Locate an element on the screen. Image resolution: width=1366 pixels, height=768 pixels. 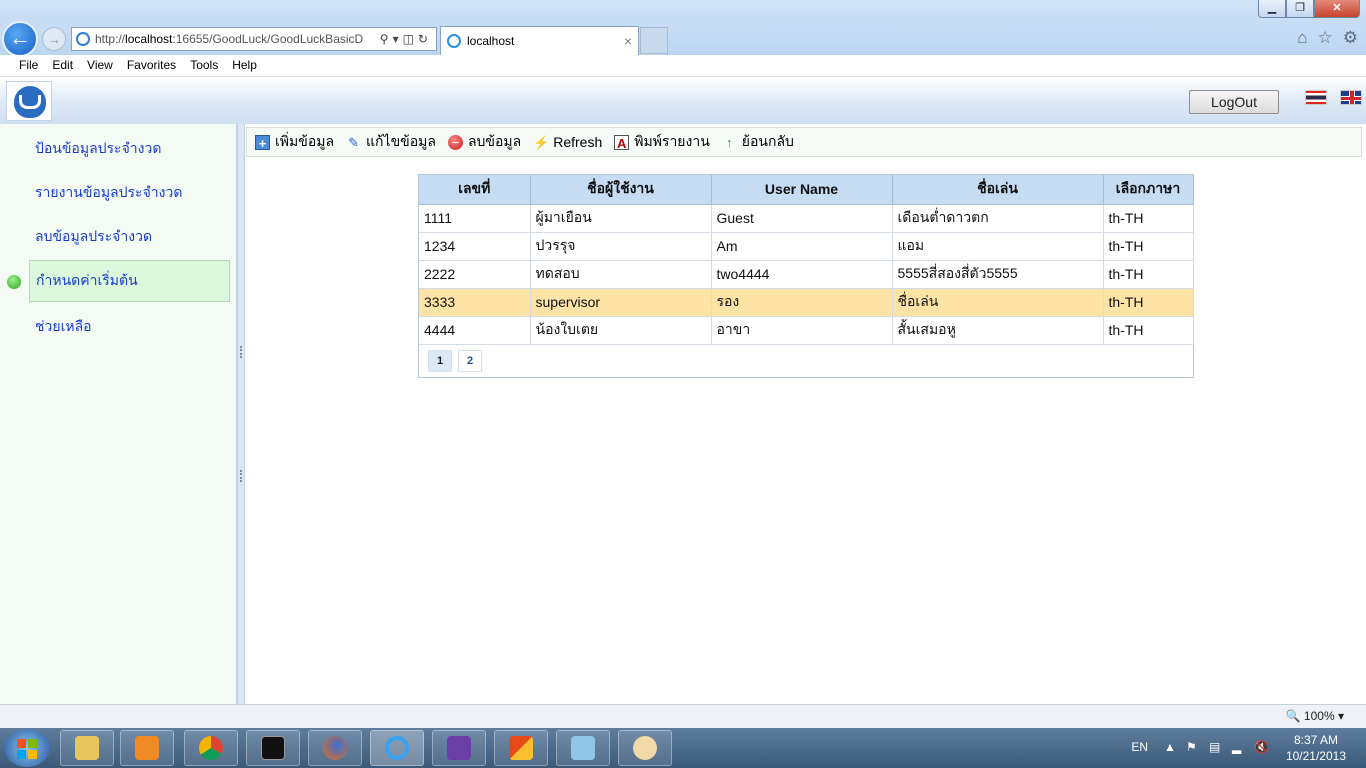
column-header-user-full-name: ชื่อผู้ใช้งาน is located at coordinates (621, 190).